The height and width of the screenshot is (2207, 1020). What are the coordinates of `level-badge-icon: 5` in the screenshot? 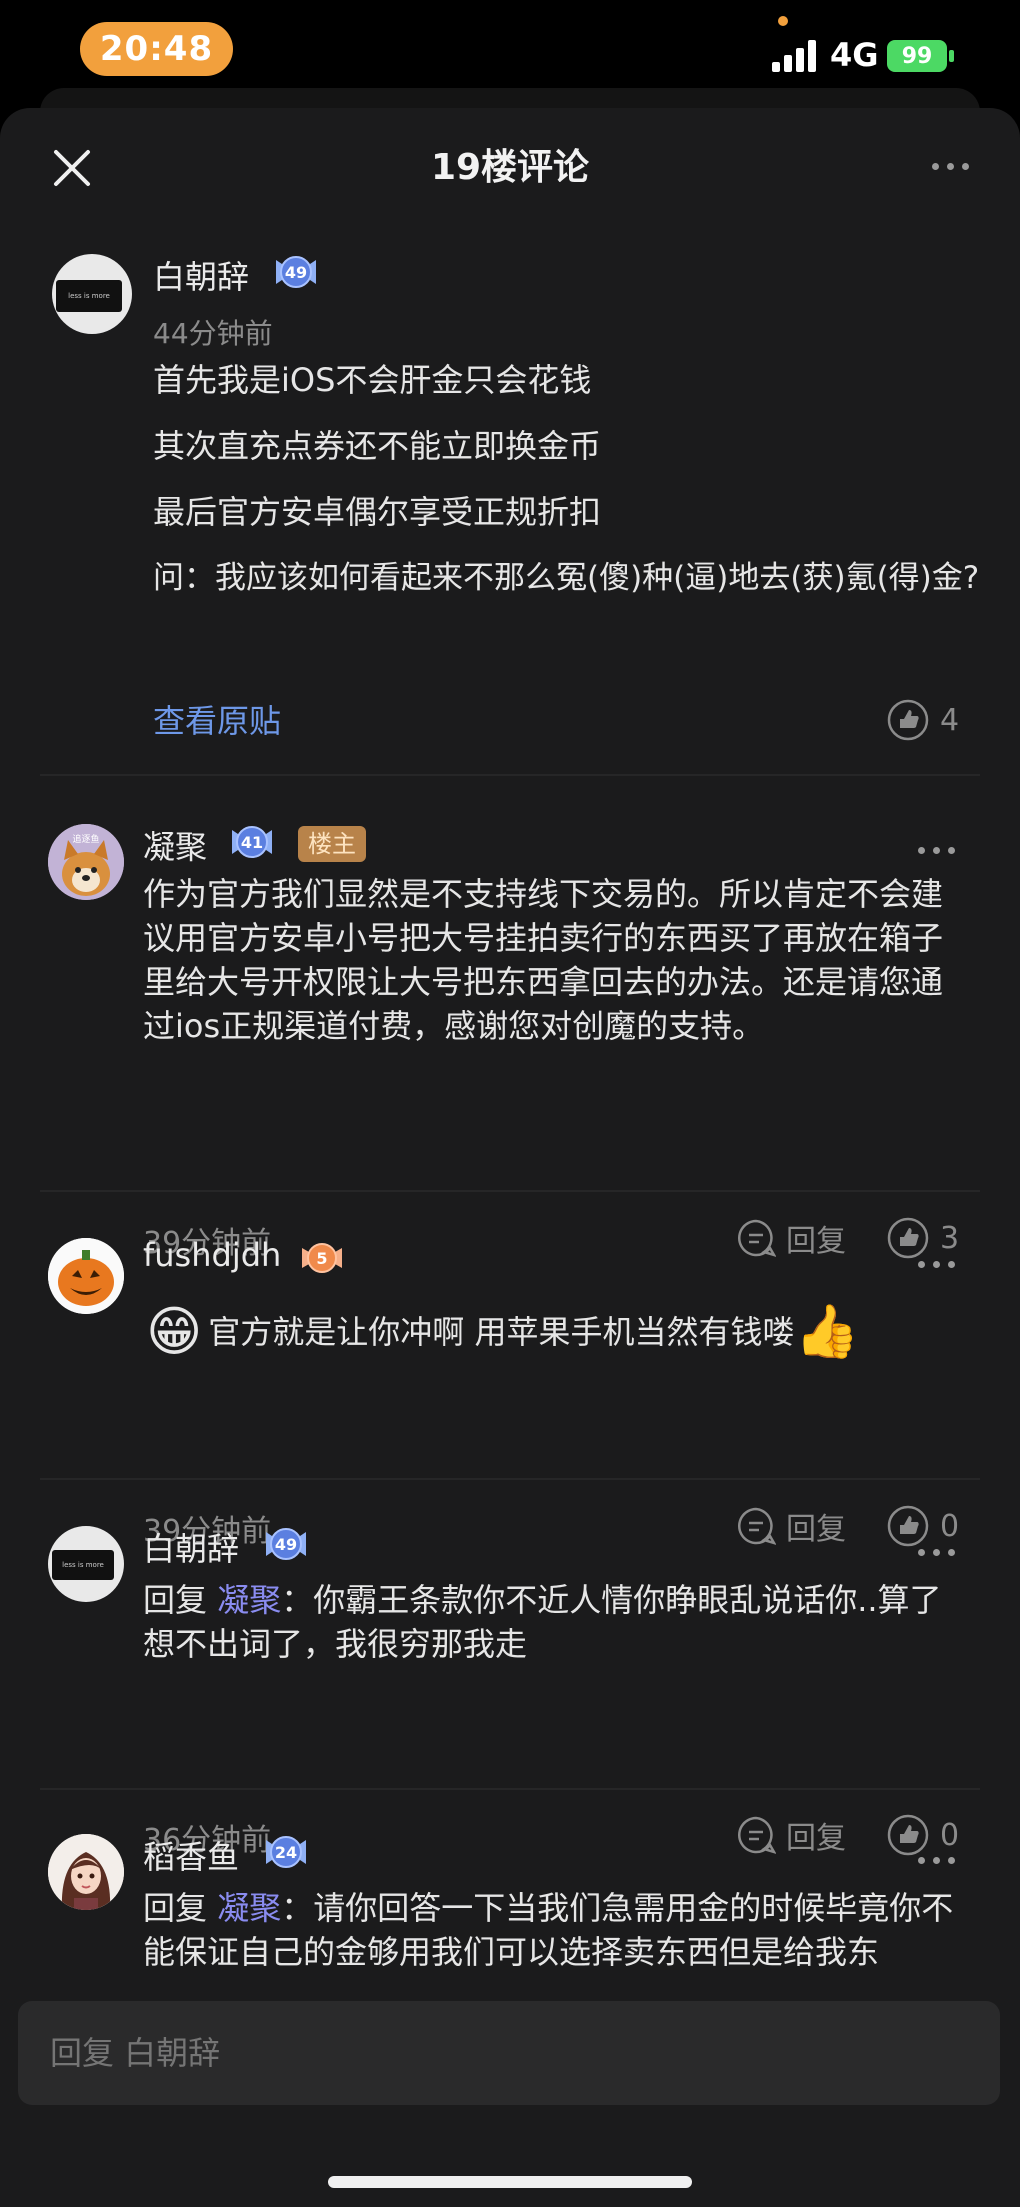 It's located at (322, 1258).